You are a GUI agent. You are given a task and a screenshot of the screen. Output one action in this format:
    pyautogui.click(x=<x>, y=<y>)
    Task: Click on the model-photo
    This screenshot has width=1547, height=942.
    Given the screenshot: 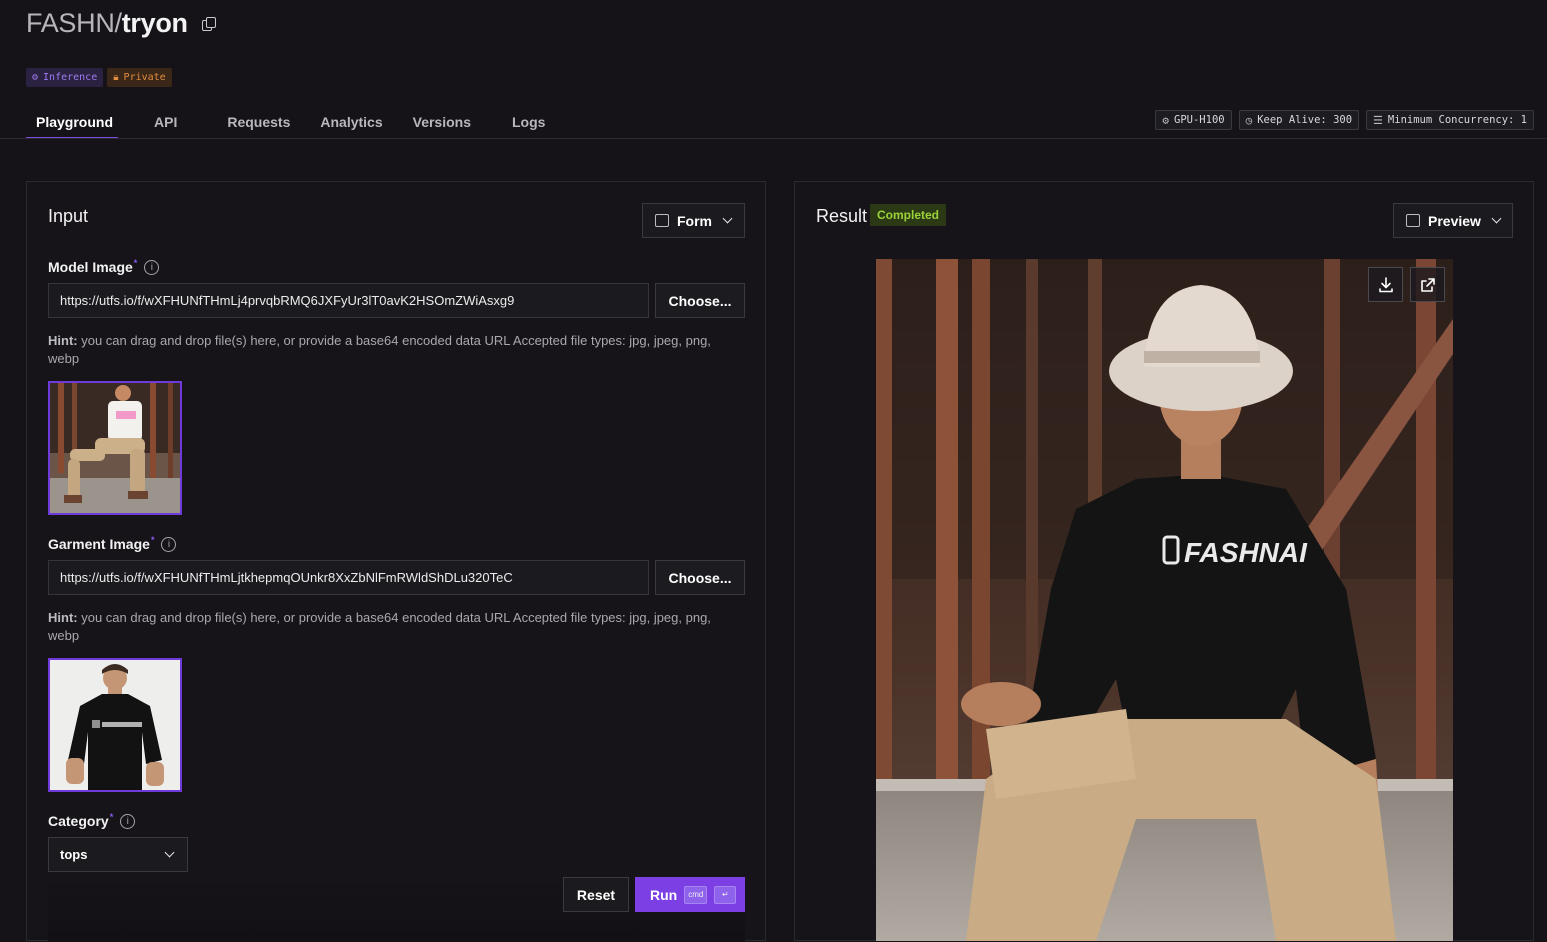 What is the action you would take?
    pyautogui.click(x=115, y=448)
    